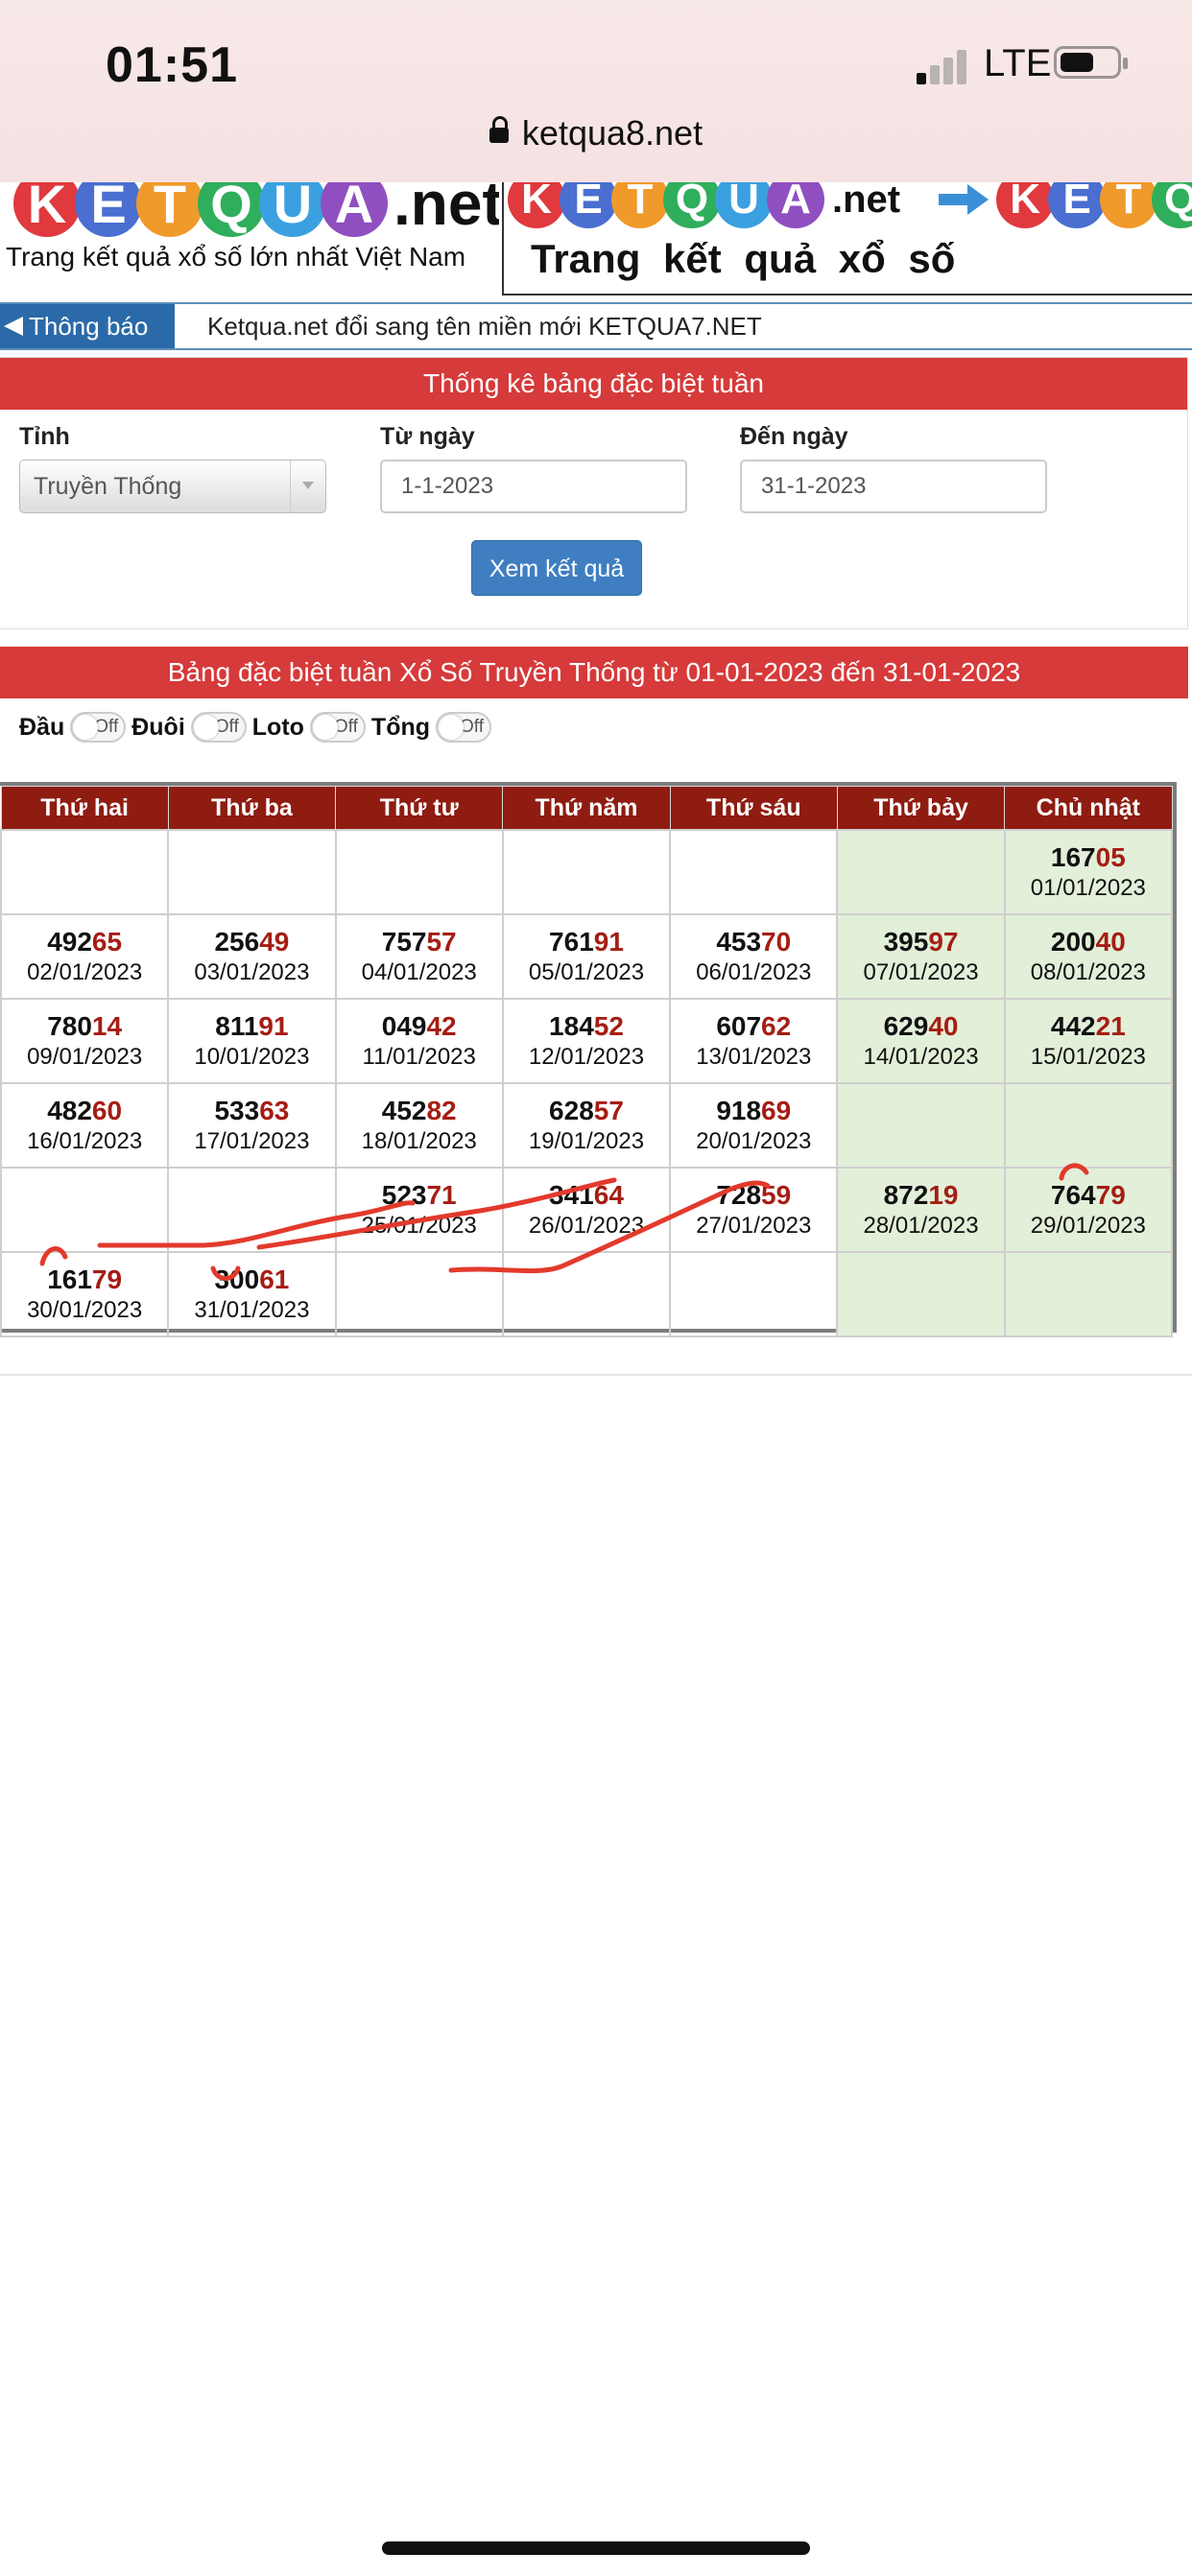 This screenshot has width=1192, height=2576. Describe the element at coordinates (275, 1110) in the screenshot. I see `result-tail-digits: 63` at that location.